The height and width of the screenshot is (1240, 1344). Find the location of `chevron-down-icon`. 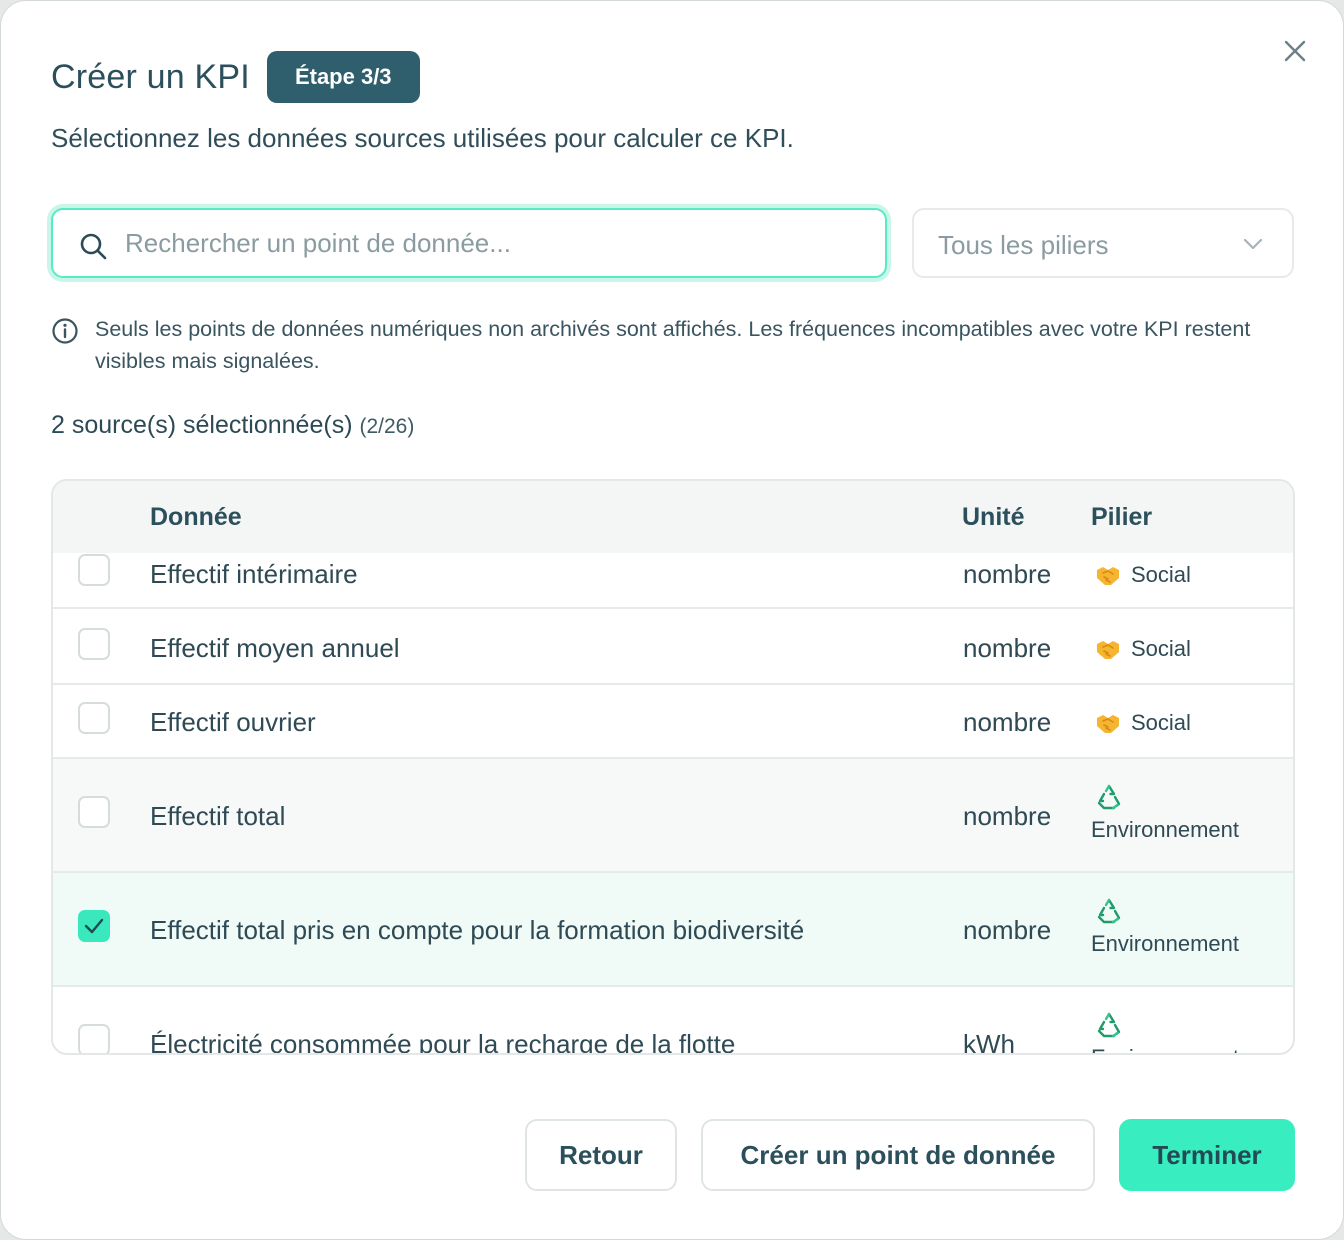

chevron-down-icon is located at coordinates (1253, 244).